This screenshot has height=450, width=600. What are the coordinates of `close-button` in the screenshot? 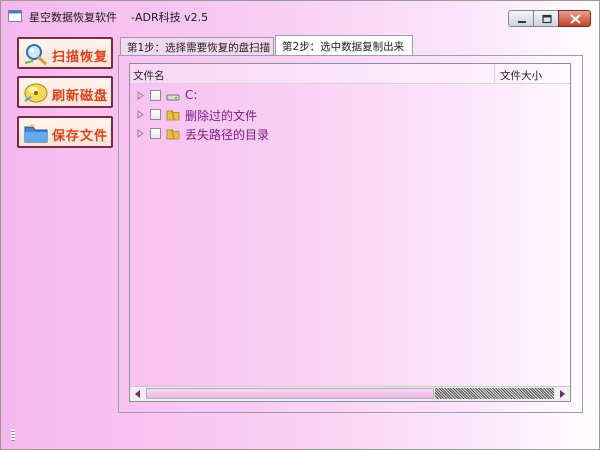 It's located at (574, 18).